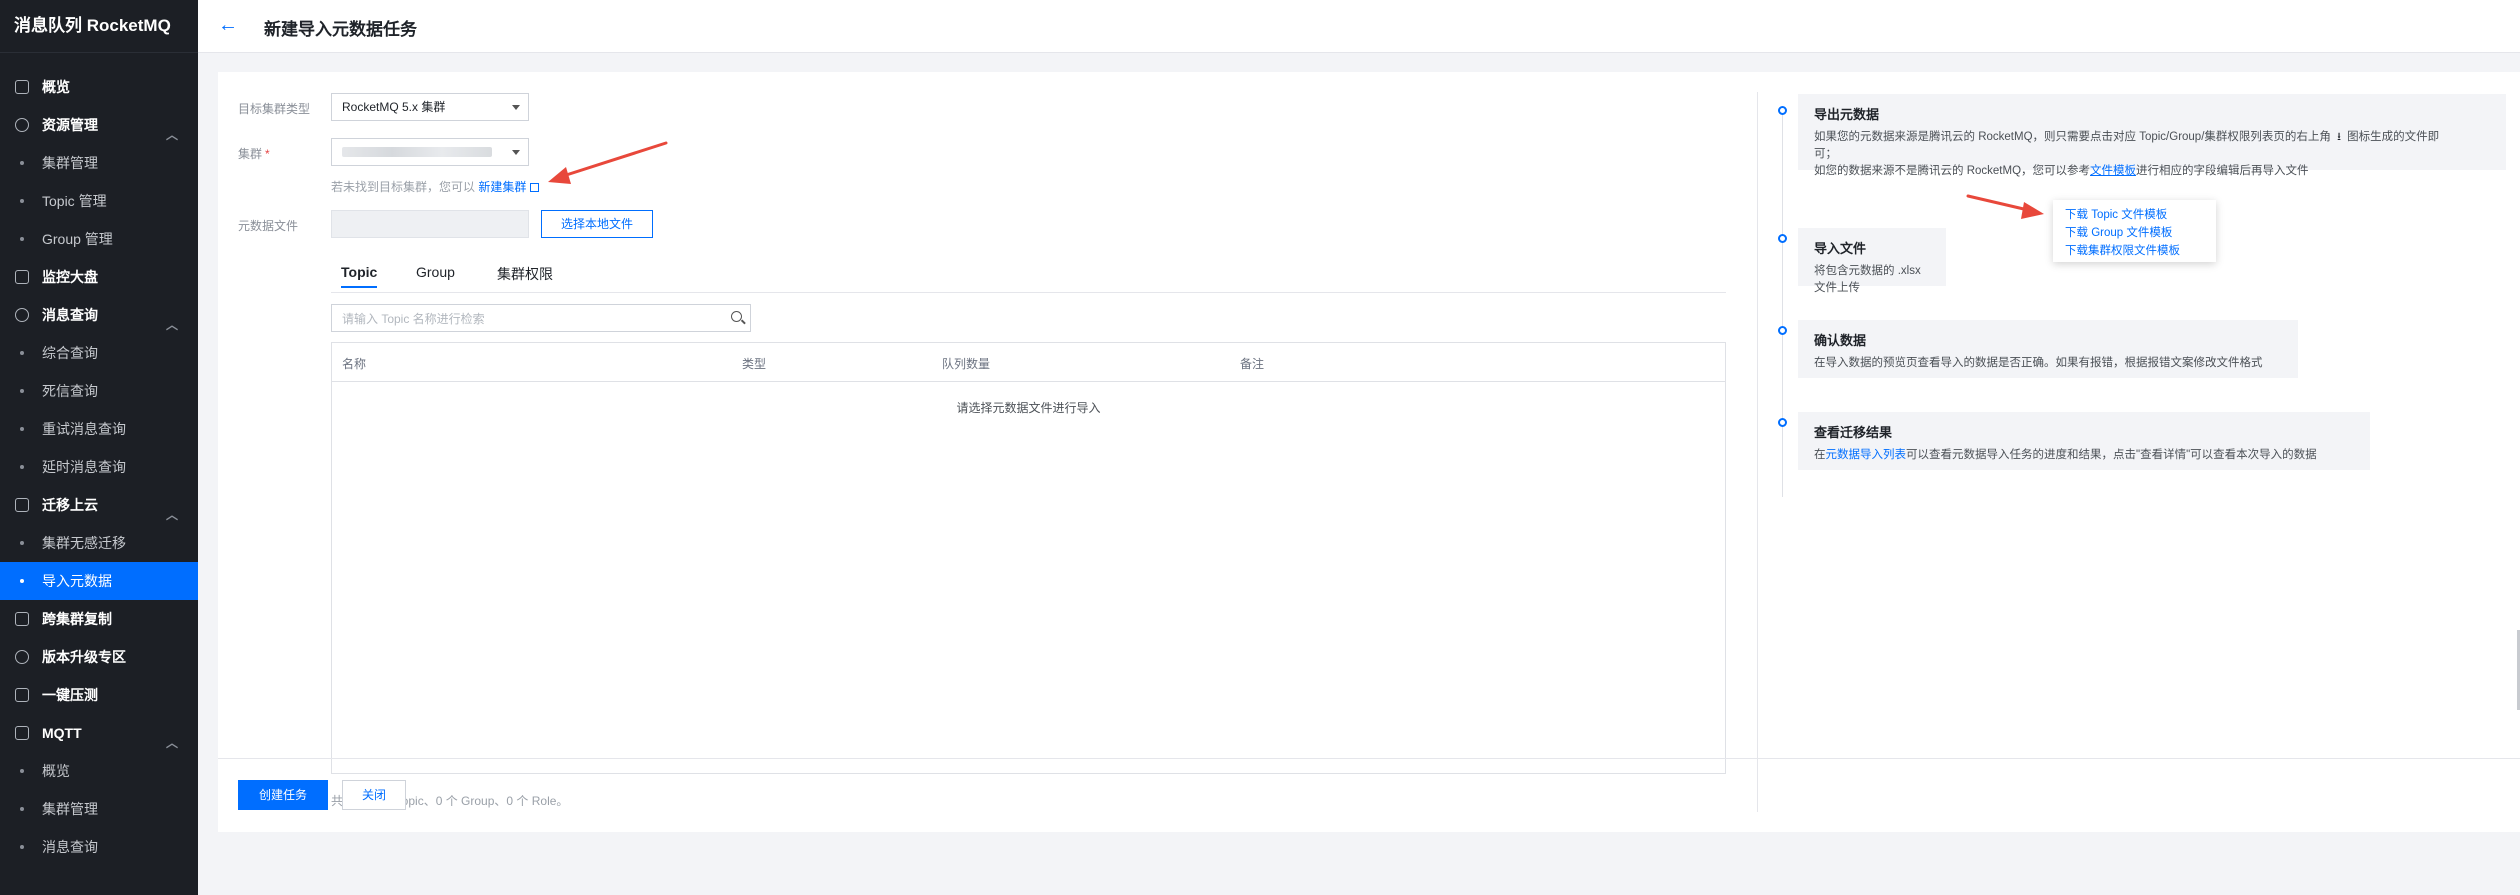  Describe the element at coordinates (70, 277) in the screenshot. I see `sidebar-item-label: 监控大盘` at that location.